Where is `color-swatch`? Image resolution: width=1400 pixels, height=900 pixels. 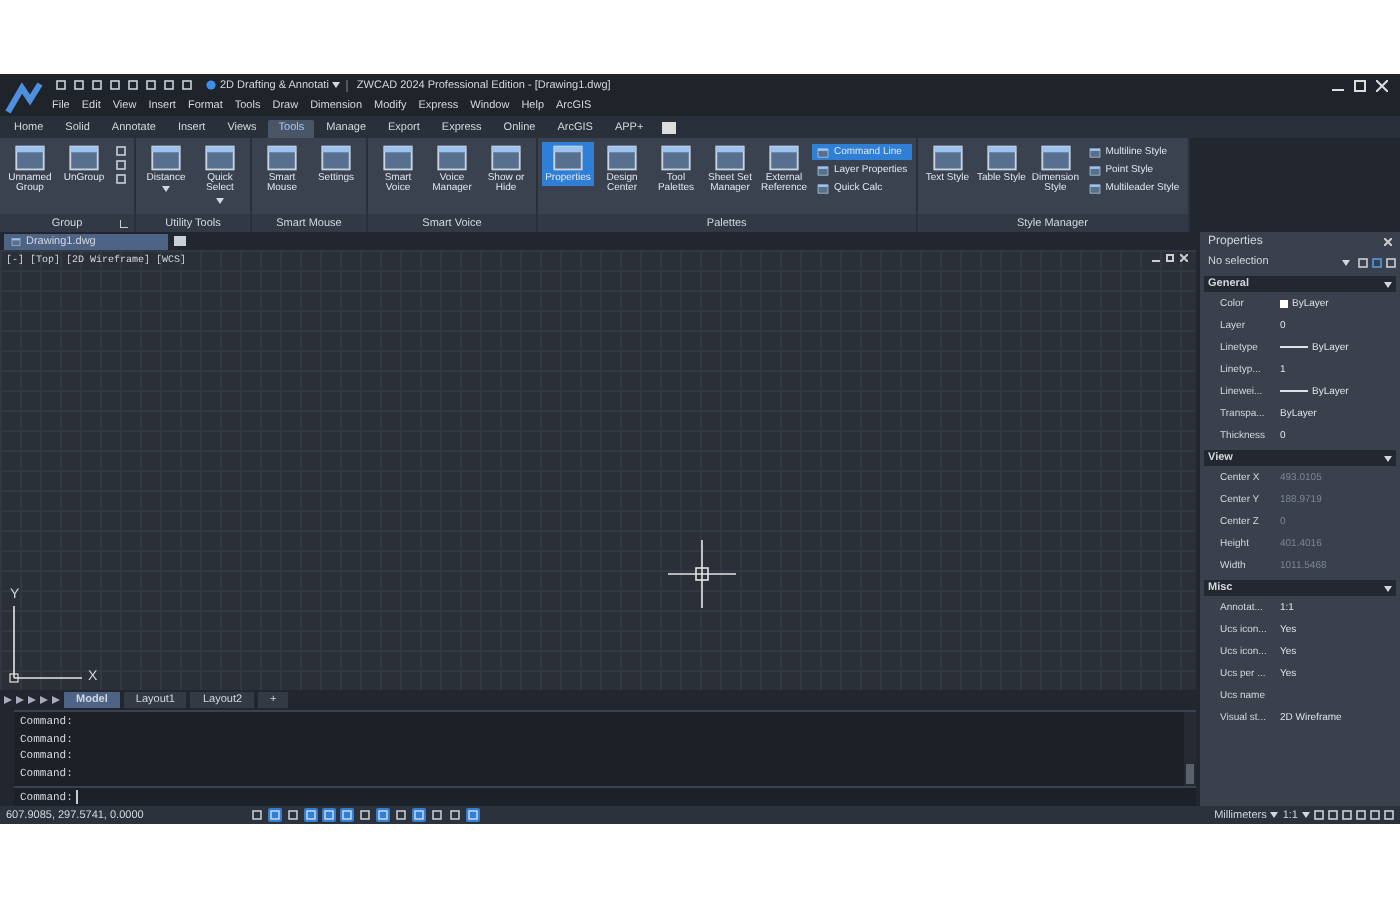
color-swatch is located at coordinates (1284, 303).